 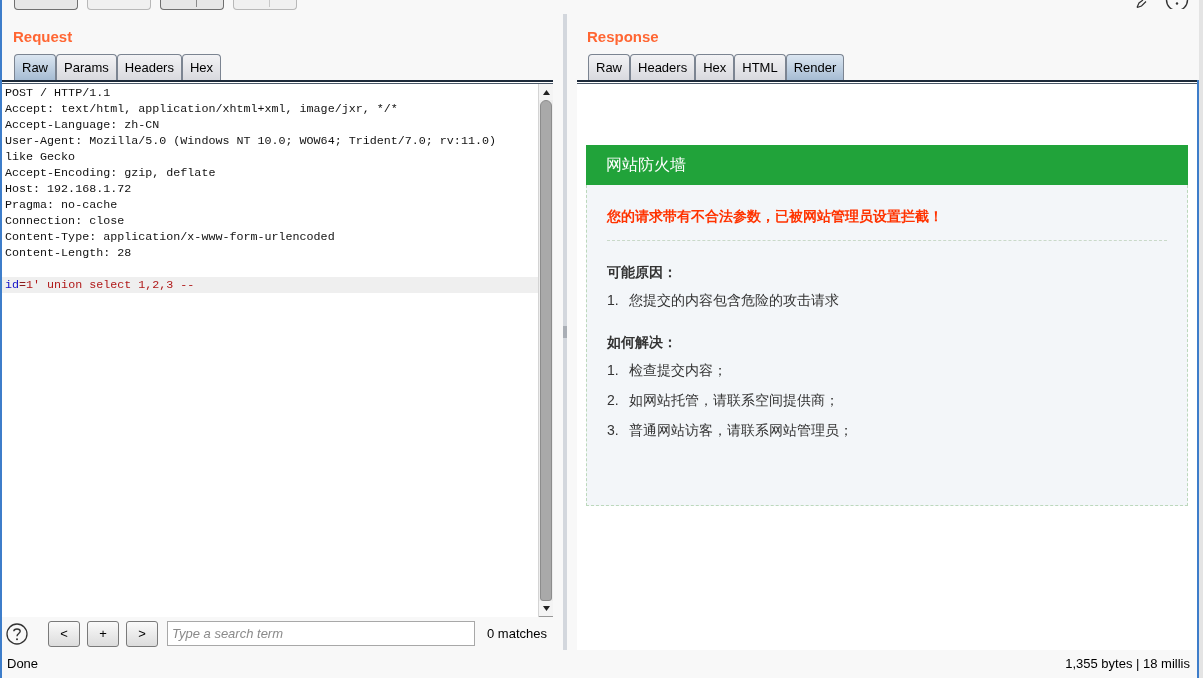 I want to click on code-line: Accept: text/html, application/xhtml+xml, image/jxr, */*, so click(x=201, y=109).